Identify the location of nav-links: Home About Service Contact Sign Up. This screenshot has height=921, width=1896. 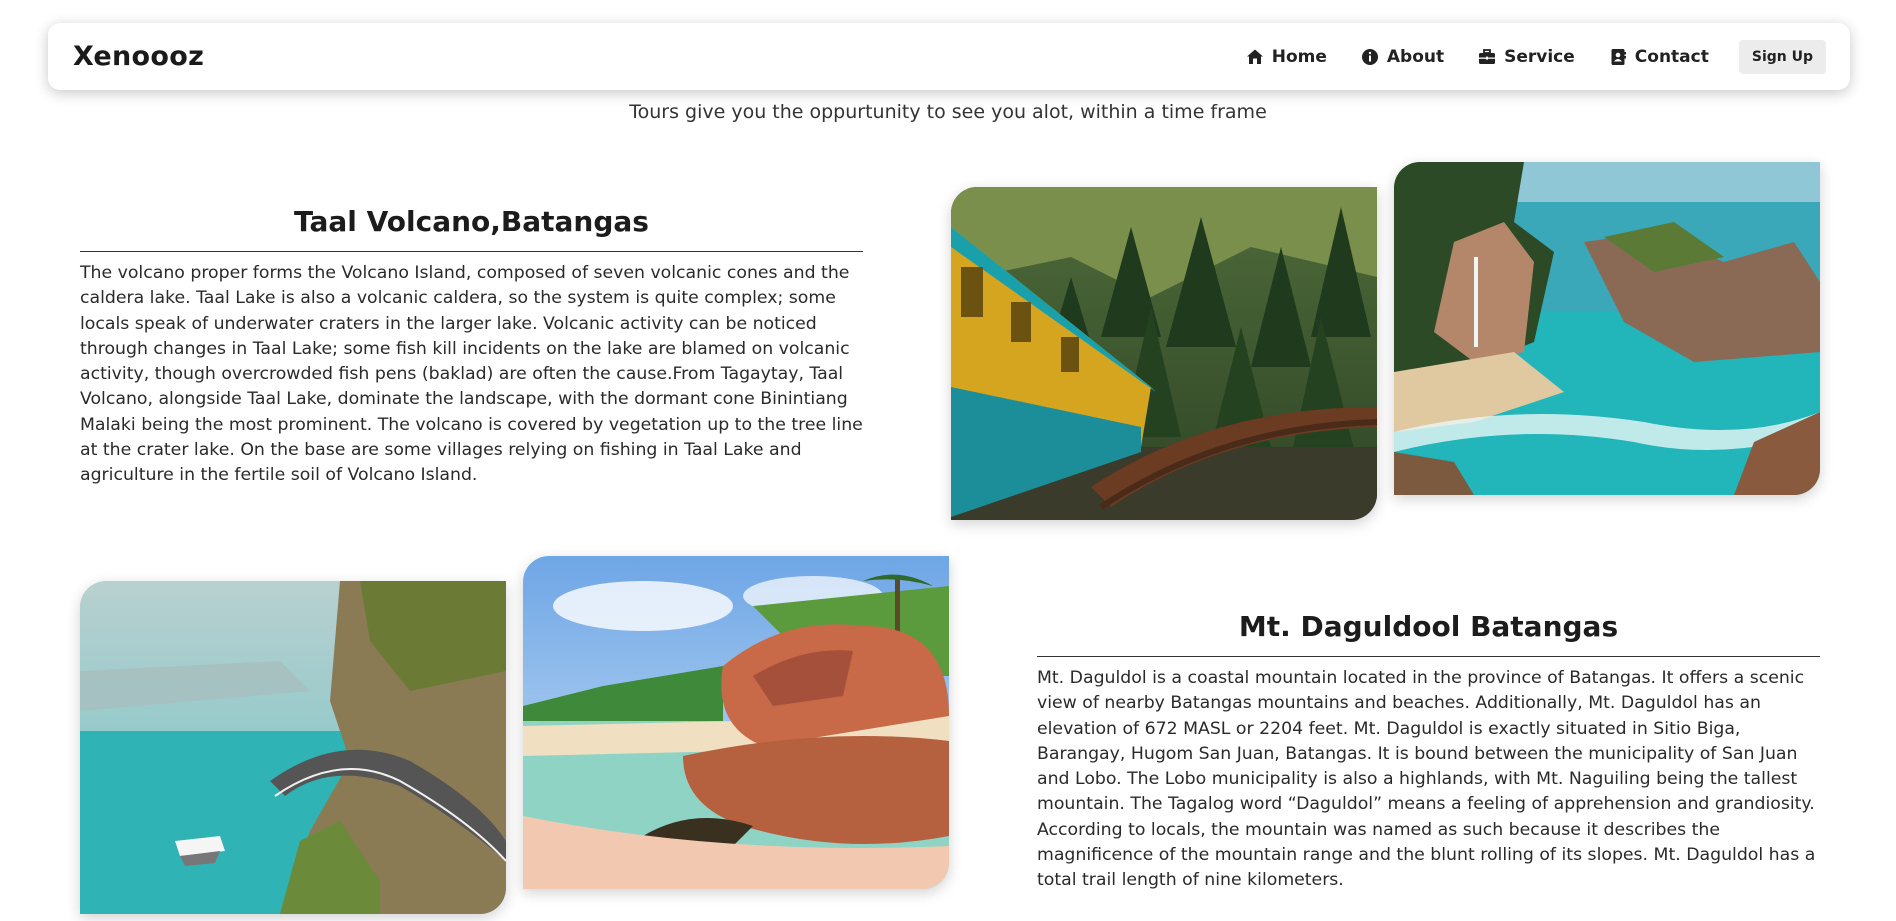
(1536, 56).